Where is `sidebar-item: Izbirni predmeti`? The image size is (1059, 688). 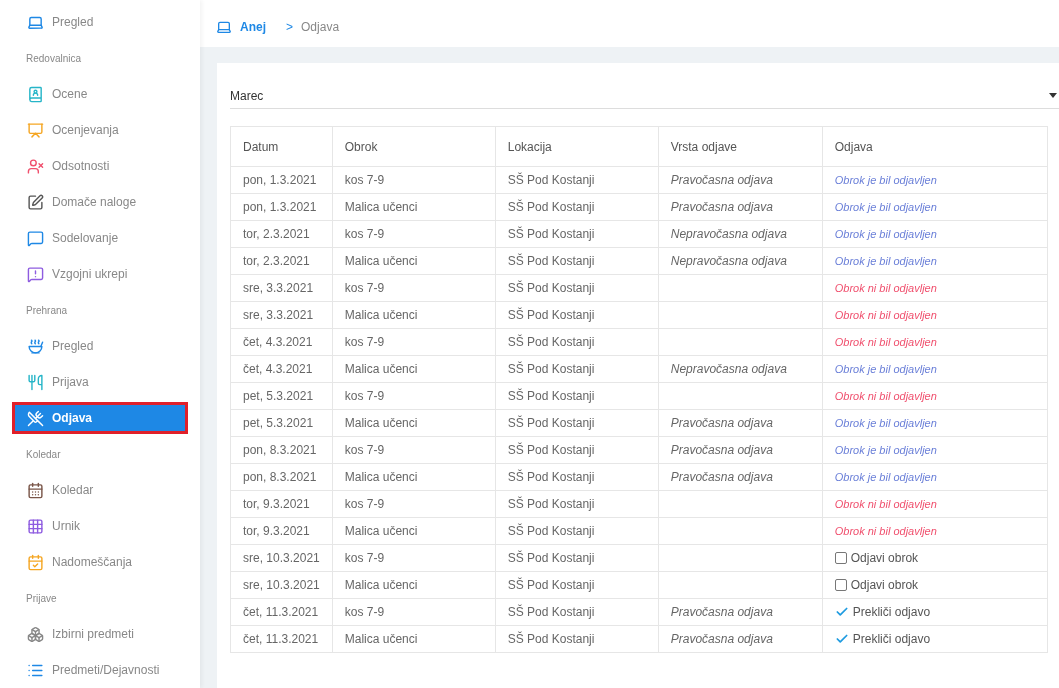 sidebar-item: Izbirni predmeti is located at coordinates (100, 634).